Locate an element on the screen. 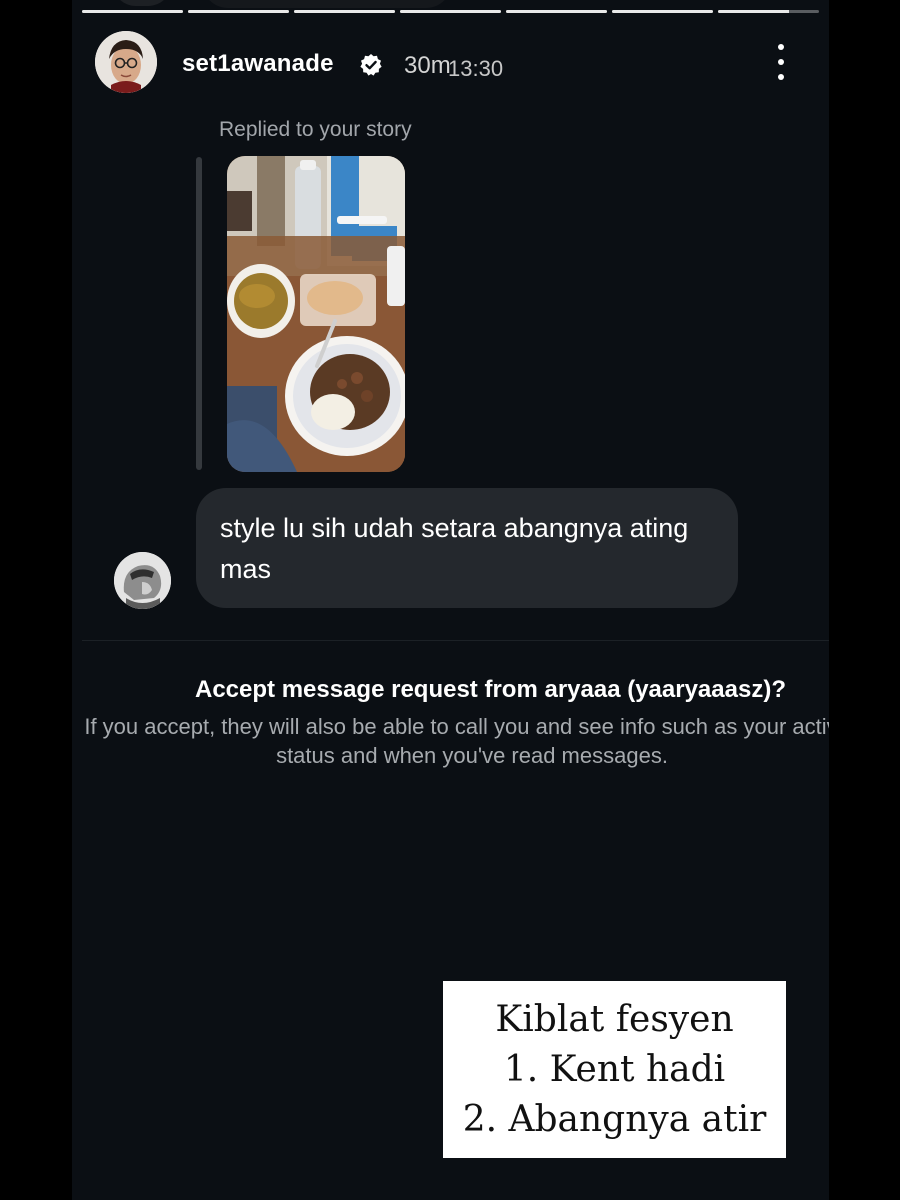 The height and width of the screenshot is (1200, 900). username: set1awanade is located at coordinates (258, 64).